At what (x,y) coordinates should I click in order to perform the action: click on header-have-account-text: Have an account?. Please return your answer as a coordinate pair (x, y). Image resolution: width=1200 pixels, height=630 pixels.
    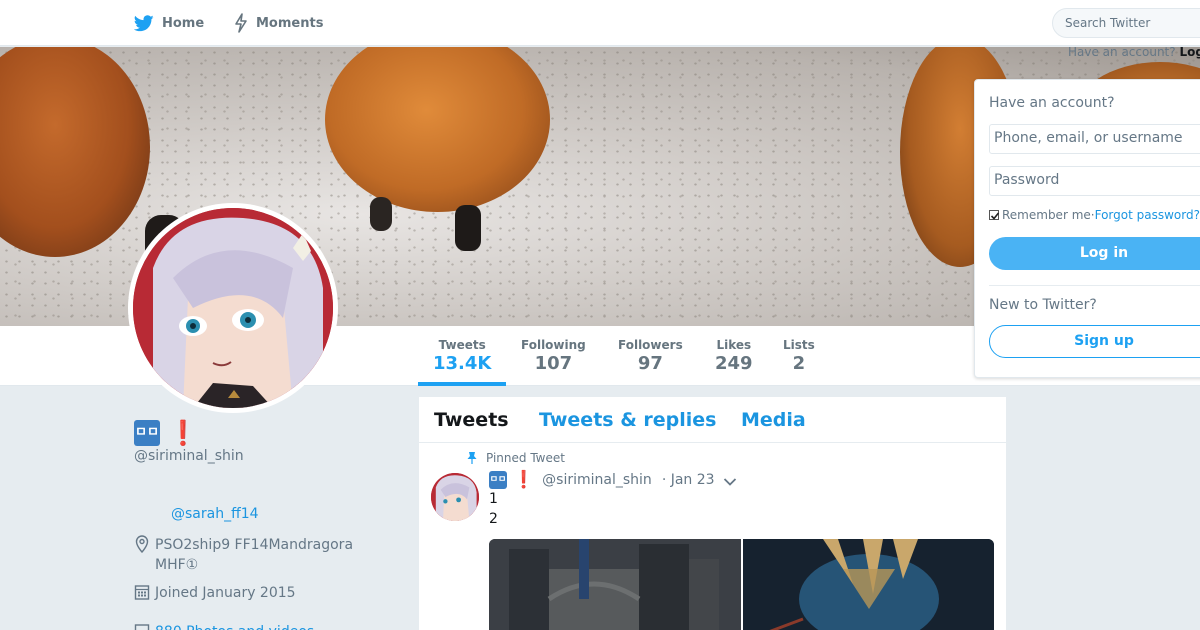
    Looking at the image, I should click on (1122, 52).